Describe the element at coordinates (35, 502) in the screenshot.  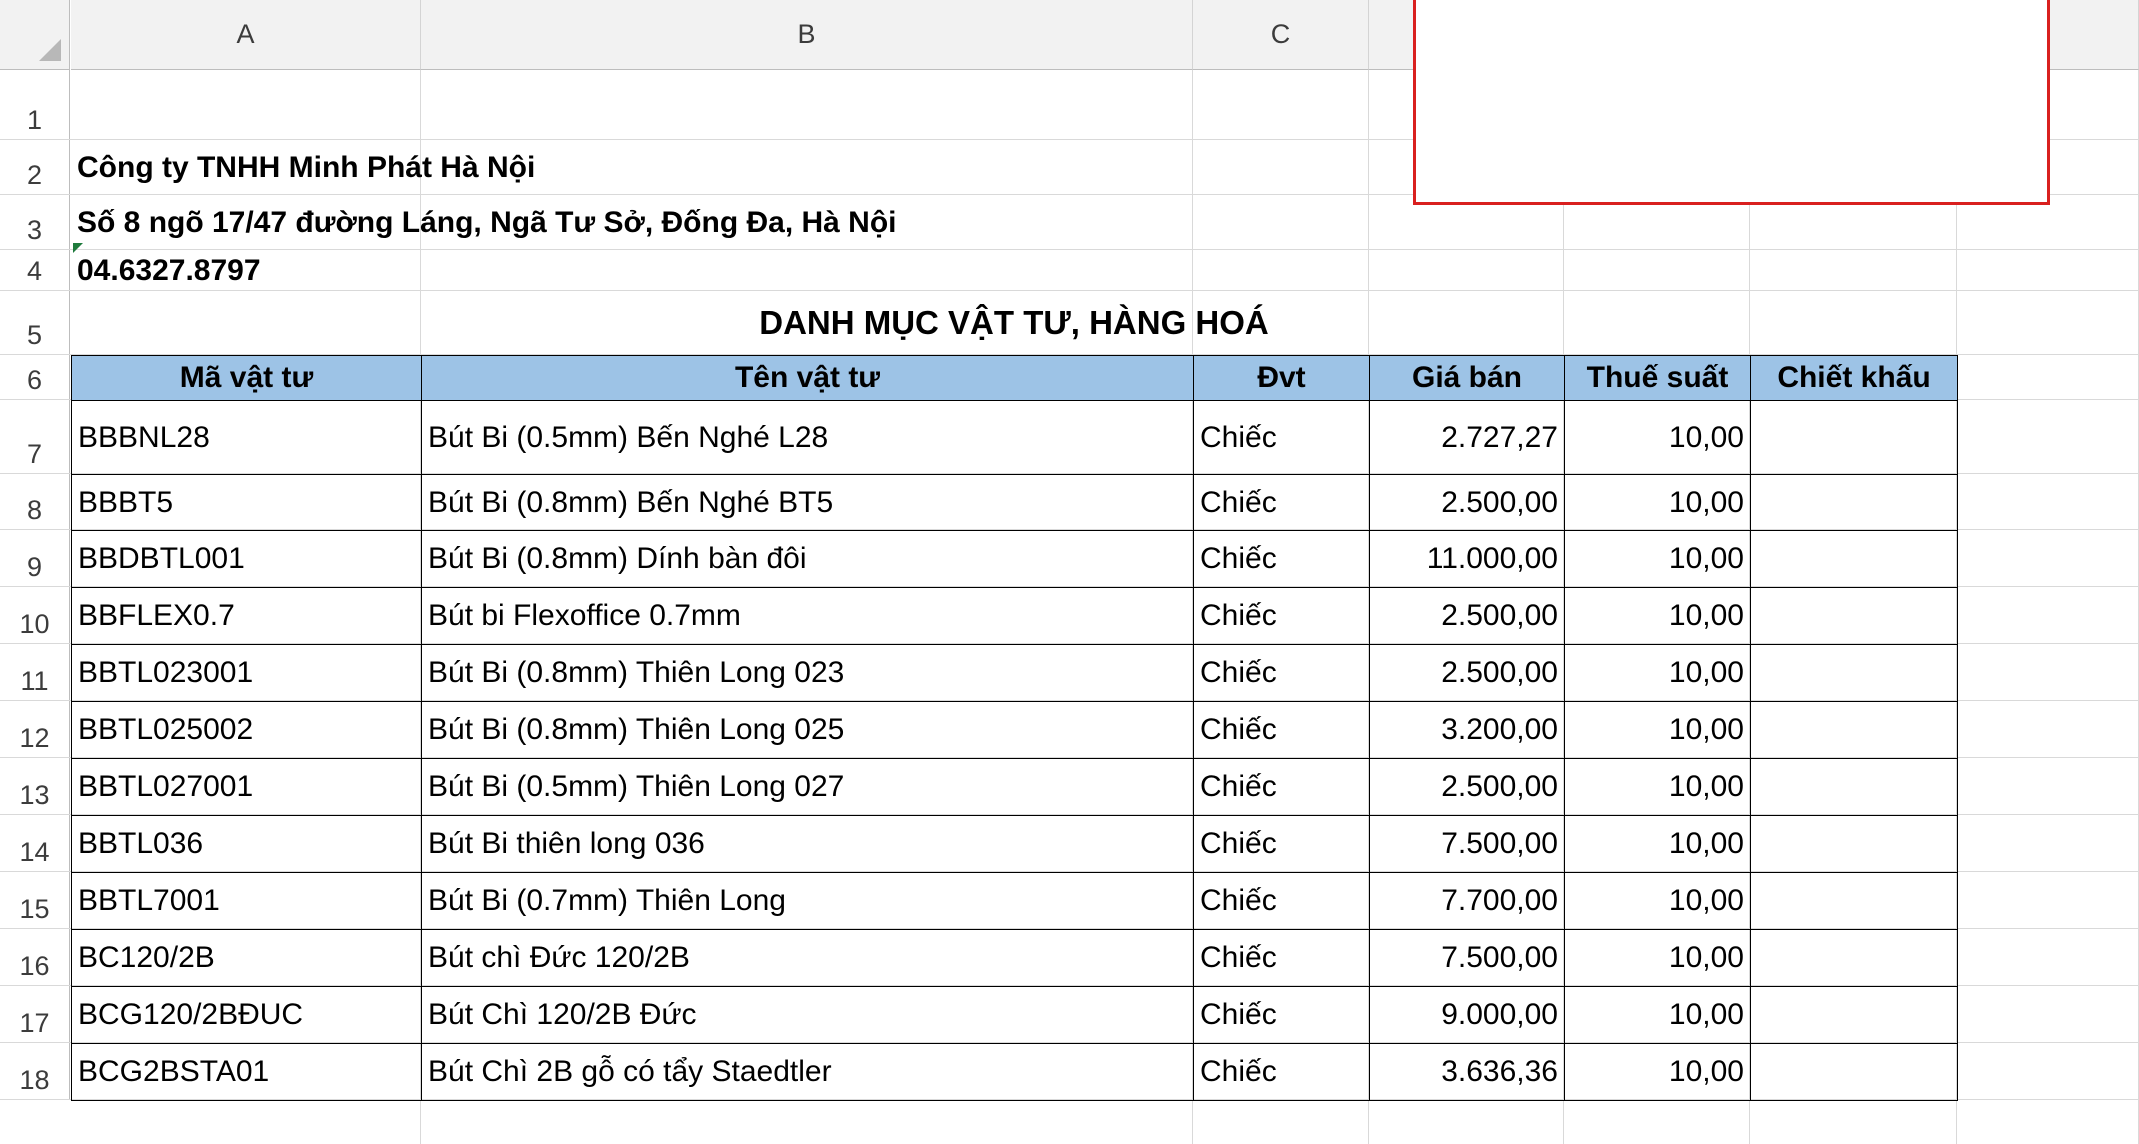
I see `row-header-8: 8` at that location.